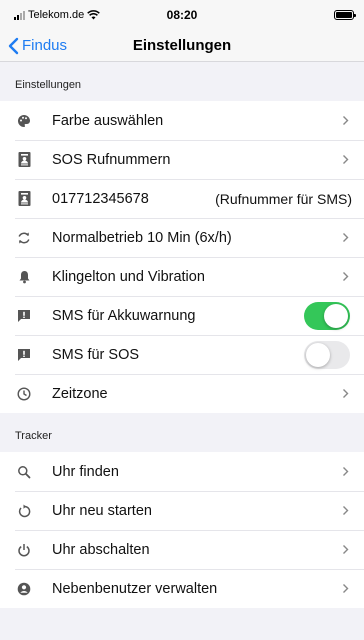 This screenshot has width=364, height=640. I want to click on row-shutdown-watch: Uhr abschalten, so click(182, 549).